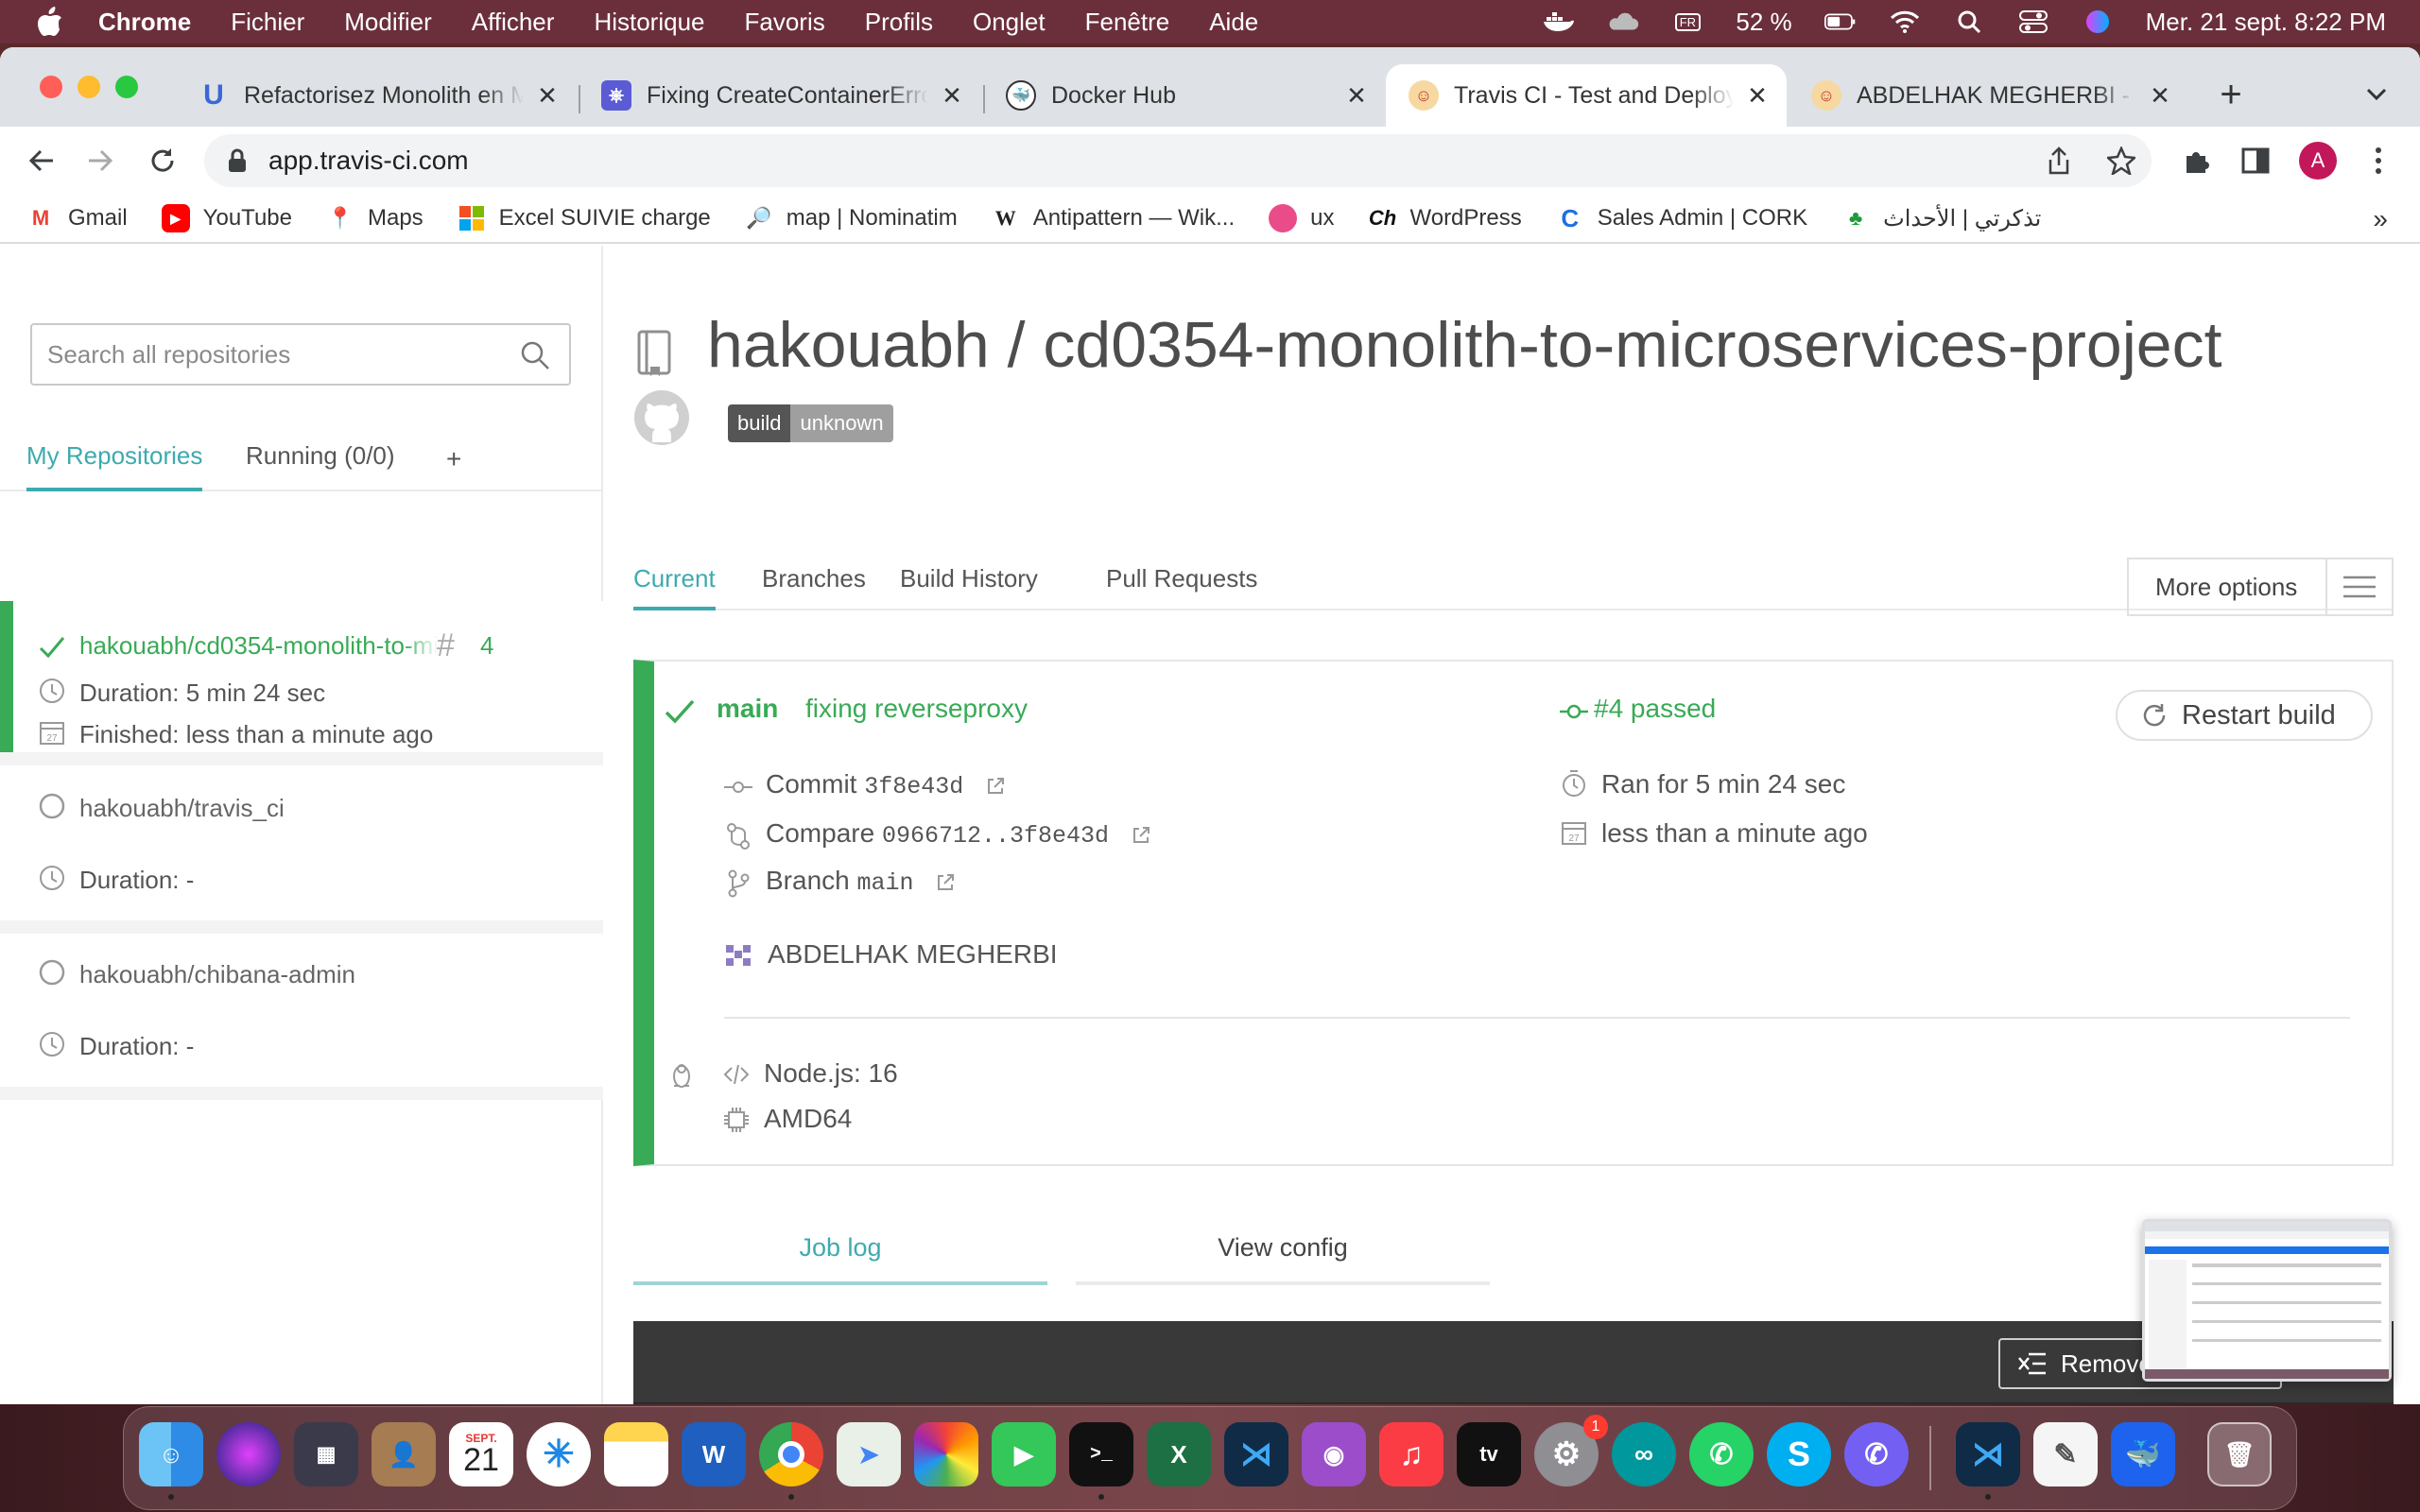 Image resolution: width=2420 pixels, height=1512 pixels. Describe the element at coordinates (885, 784) in the screenshot. I see `commit-row: Commit 3f8e43d` at that location.